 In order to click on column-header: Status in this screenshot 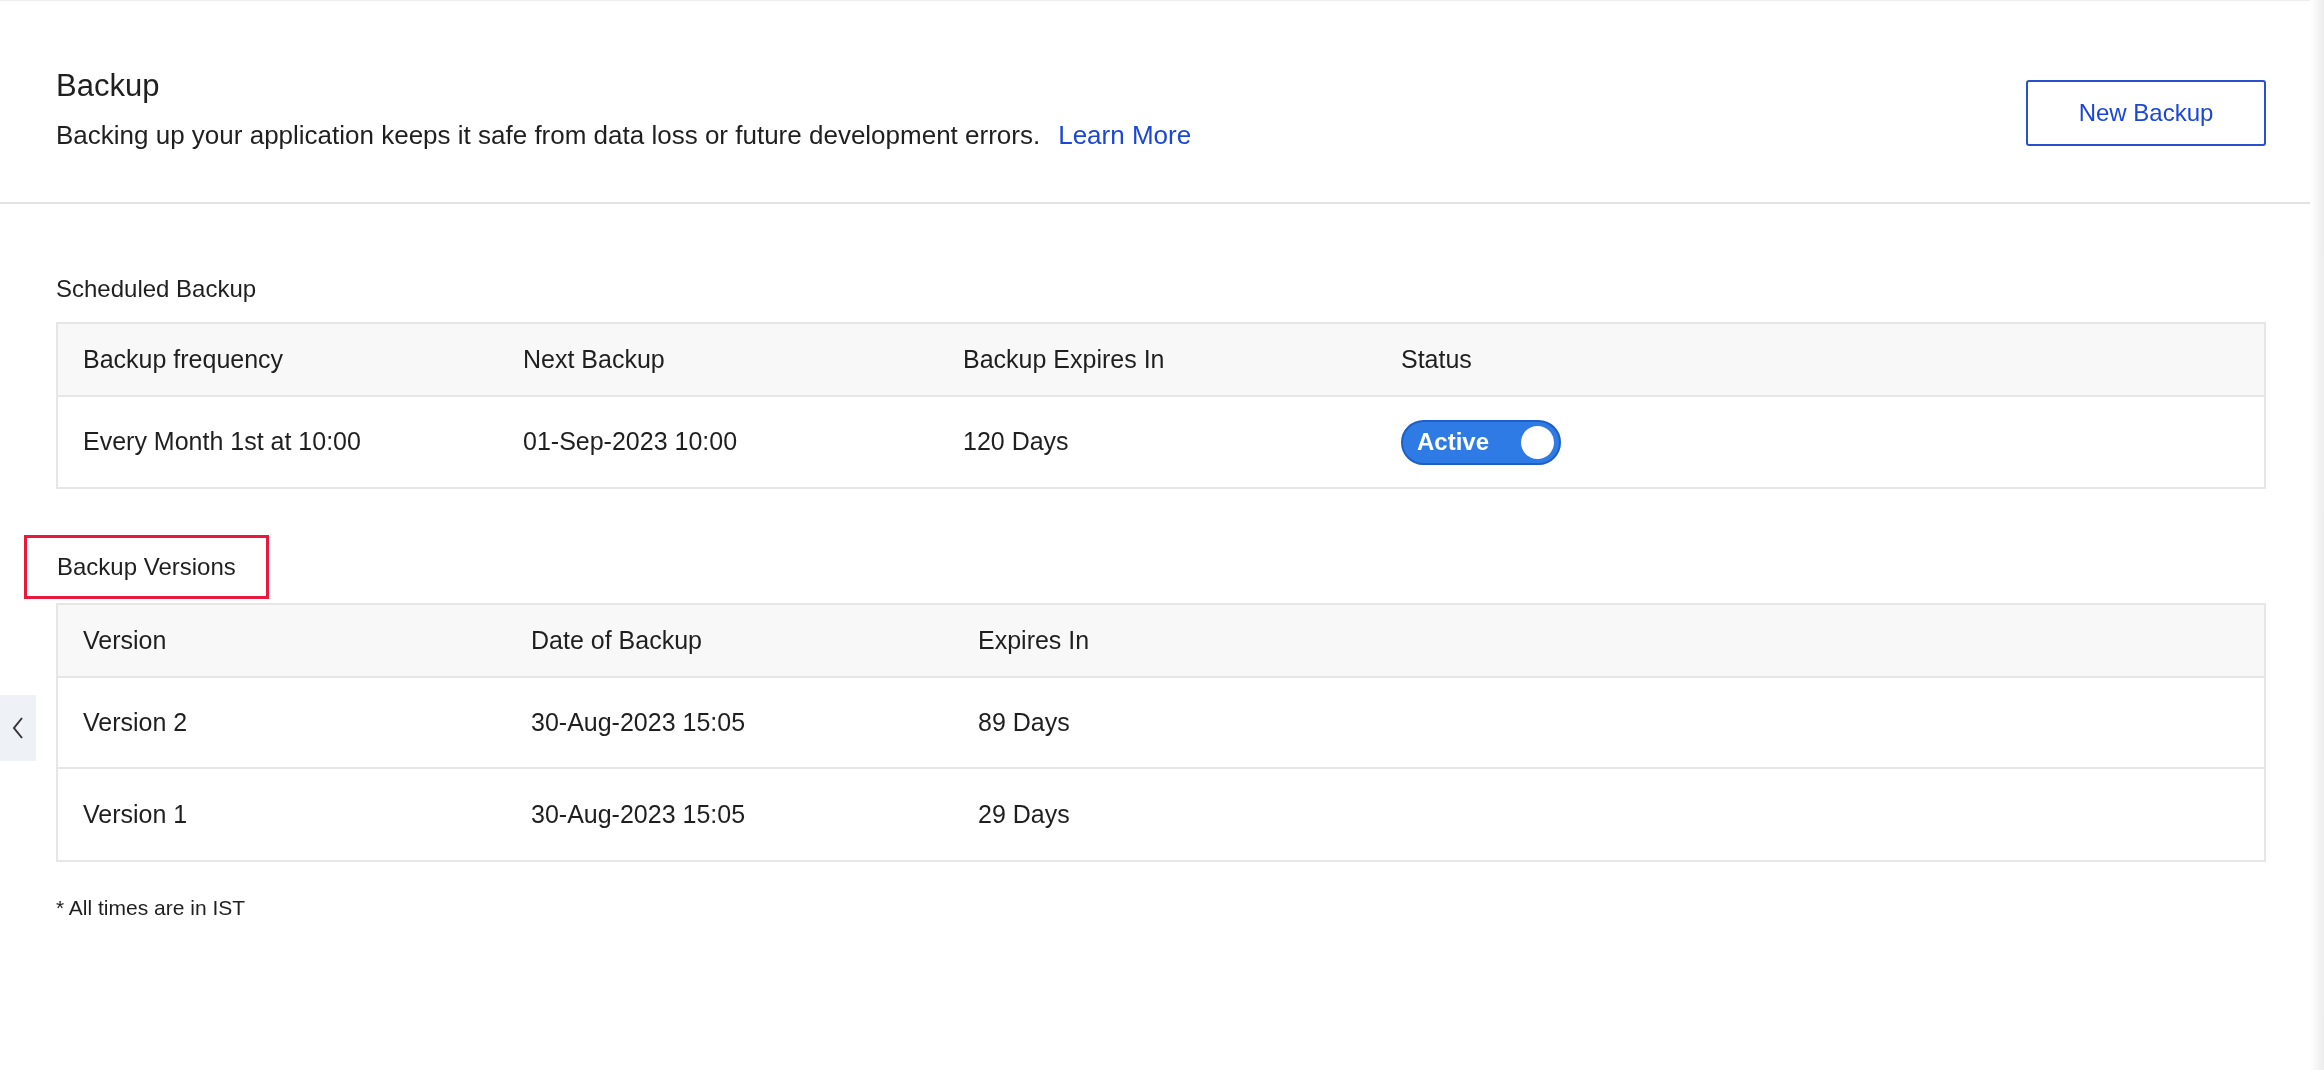, I will do `click(1437, 359)`.